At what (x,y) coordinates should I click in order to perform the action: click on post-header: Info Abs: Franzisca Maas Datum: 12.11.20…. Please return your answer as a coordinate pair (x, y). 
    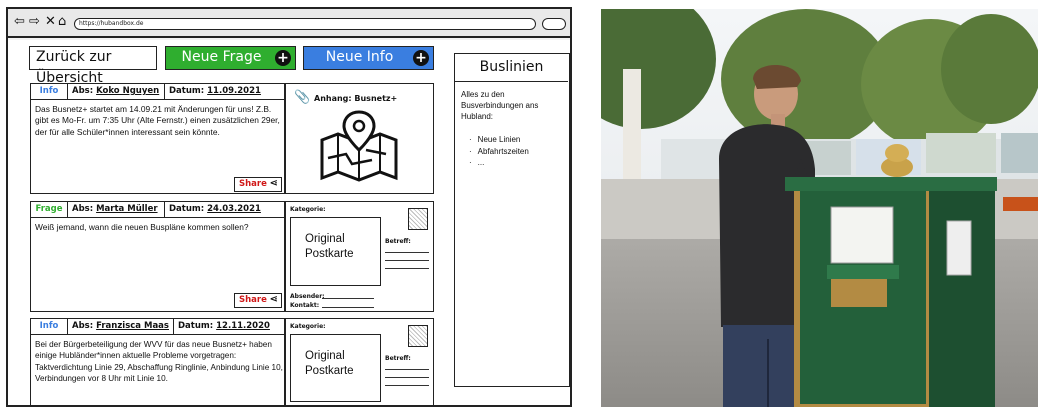
    Looking at the image, I should click on (157, 327).